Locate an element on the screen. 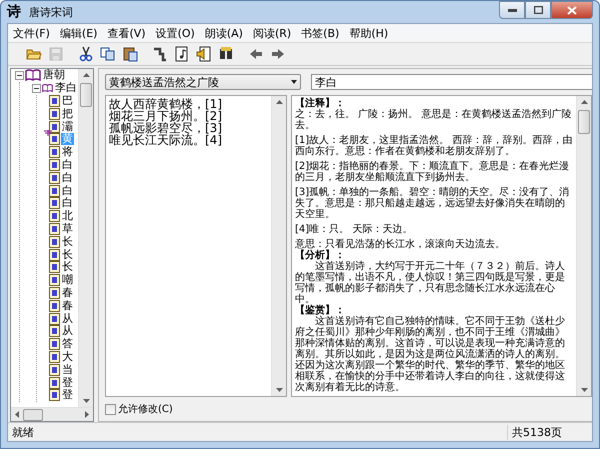 Image resolution: width=600 pixels, height=449 pixels. poem-line: 唯见长江天际流。[4] is located at coordinates (166, 140).